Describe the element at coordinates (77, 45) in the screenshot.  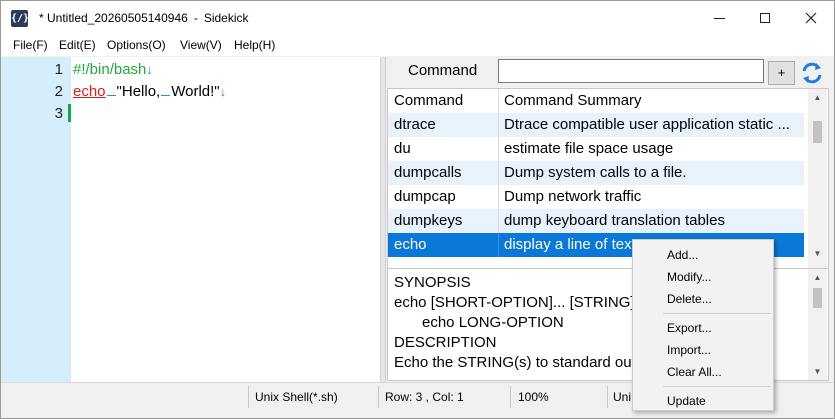
I see `menu-edit: Edit(E)` at that location.